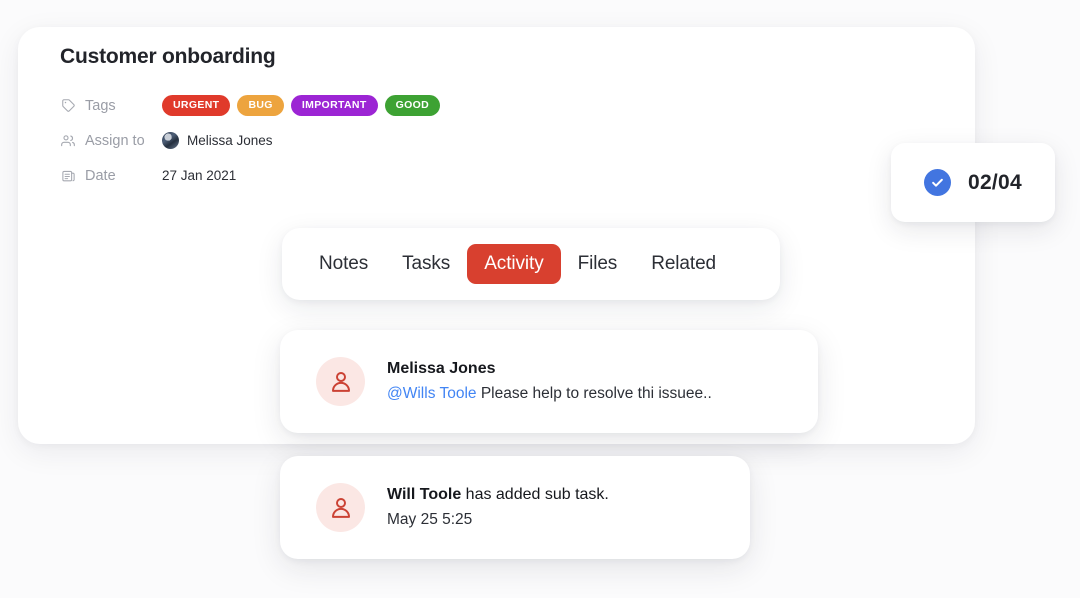  What do you see at coordinates (168, 56) in the screenshot?
I see `page-title: Customer onboarding` at bounding box center [168, 56].